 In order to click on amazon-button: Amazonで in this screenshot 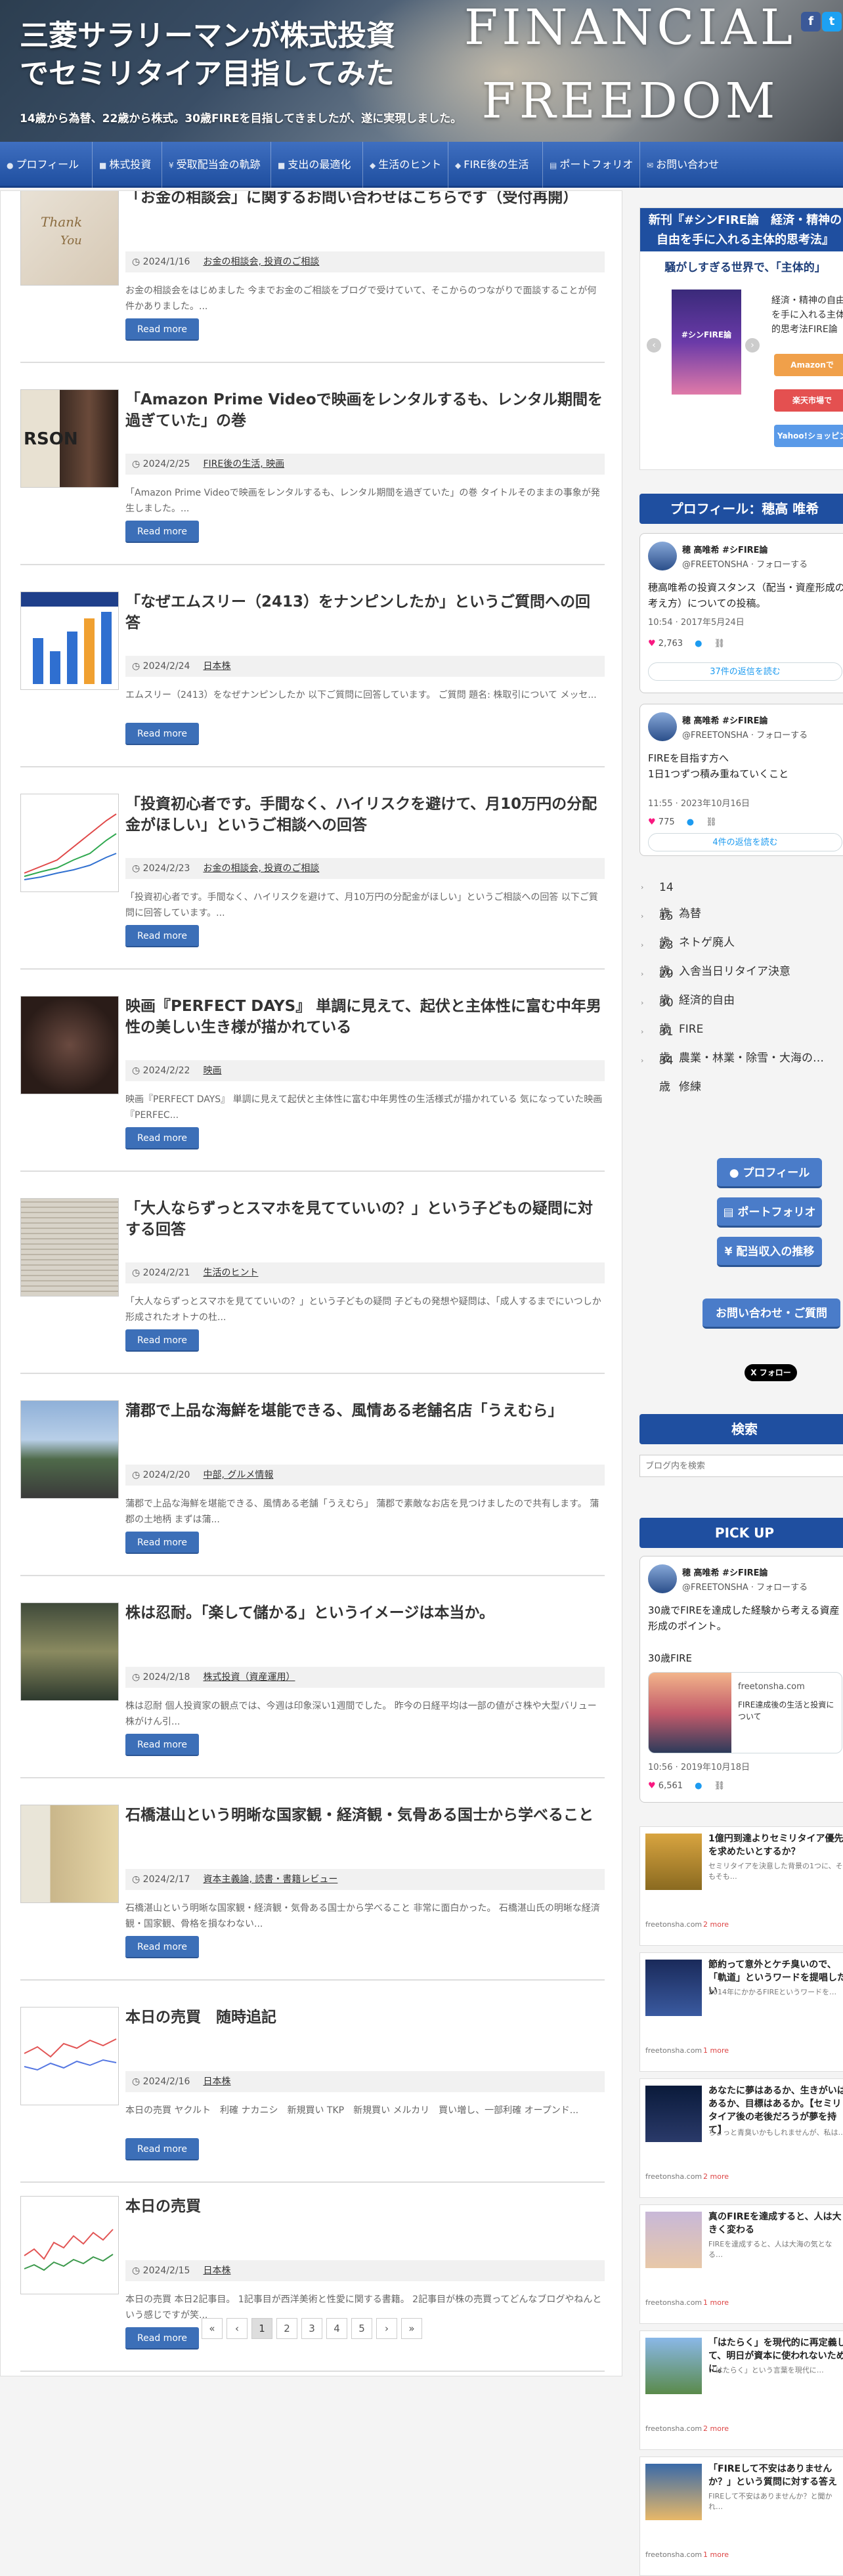, I will do `click(808, 365)`.